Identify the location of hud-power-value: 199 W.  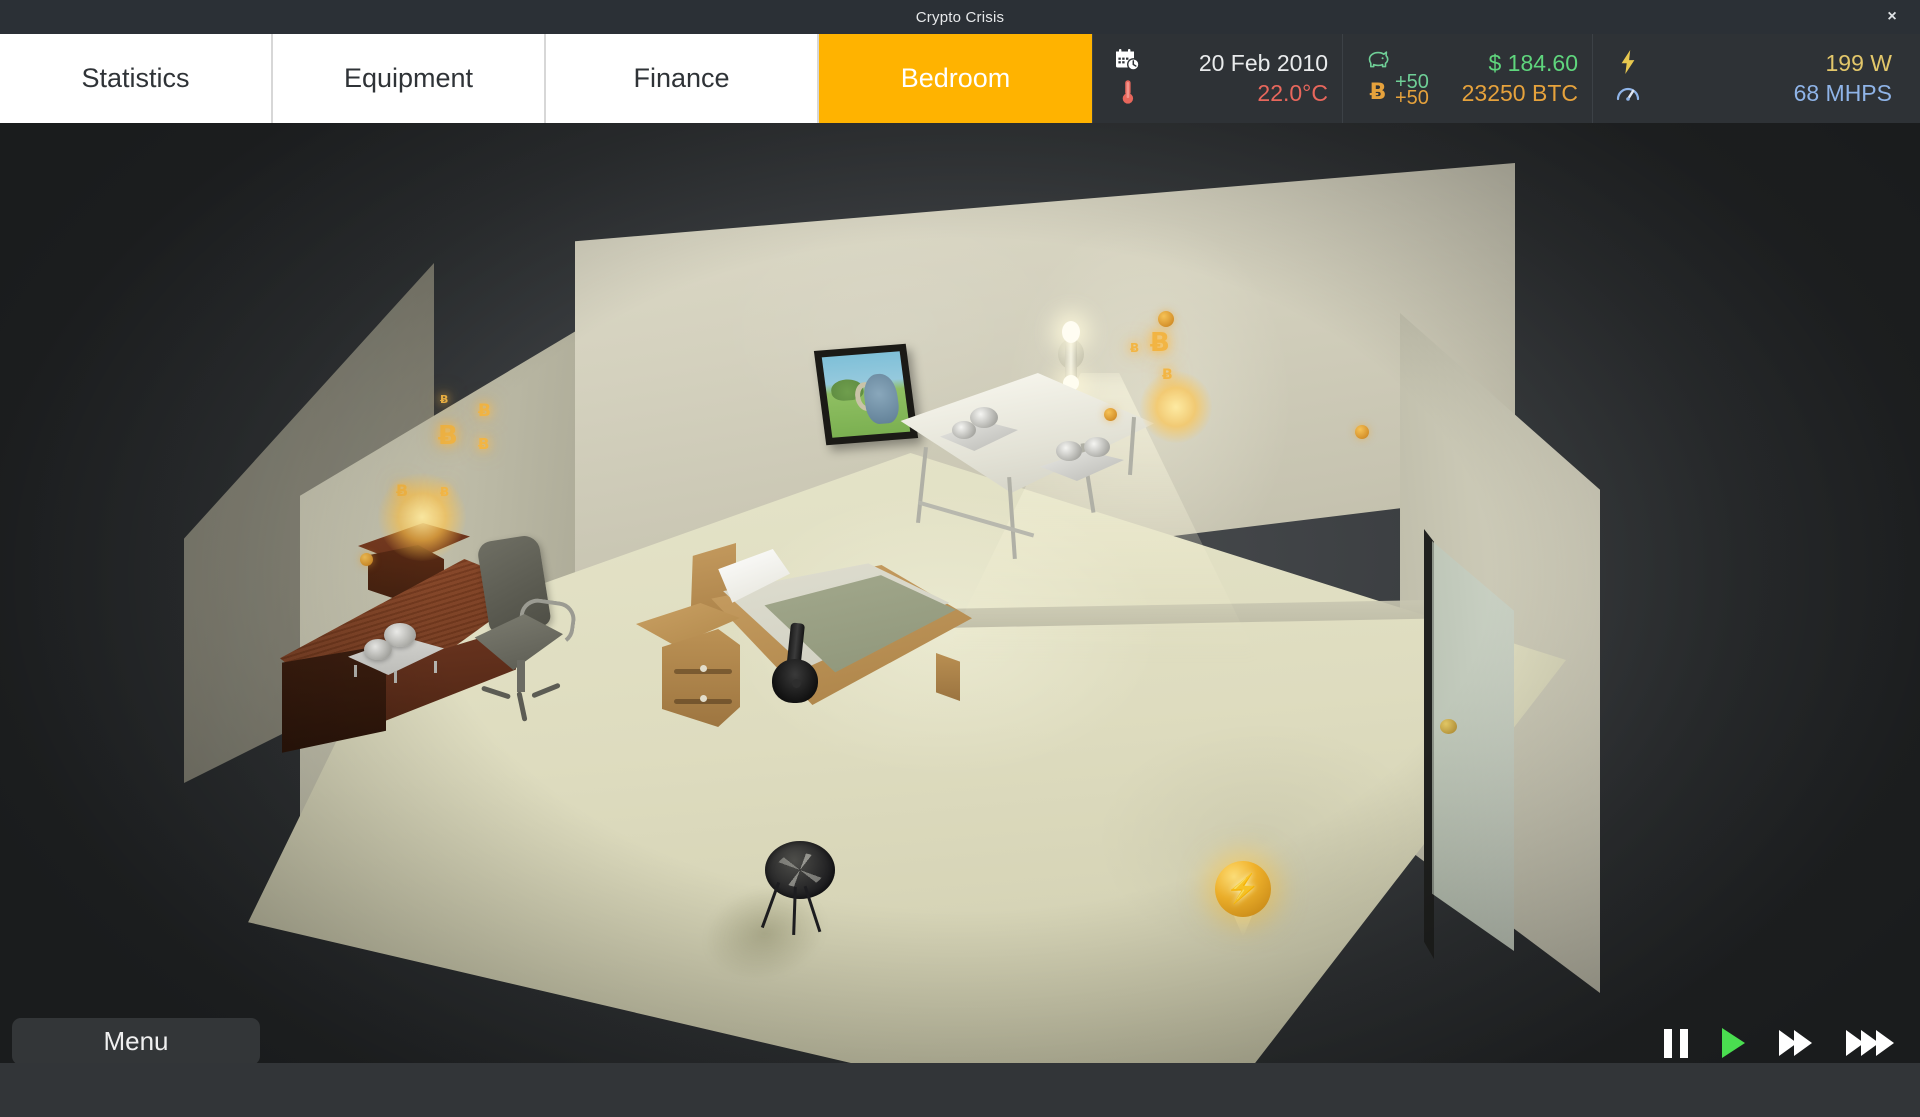
(1858, 63).